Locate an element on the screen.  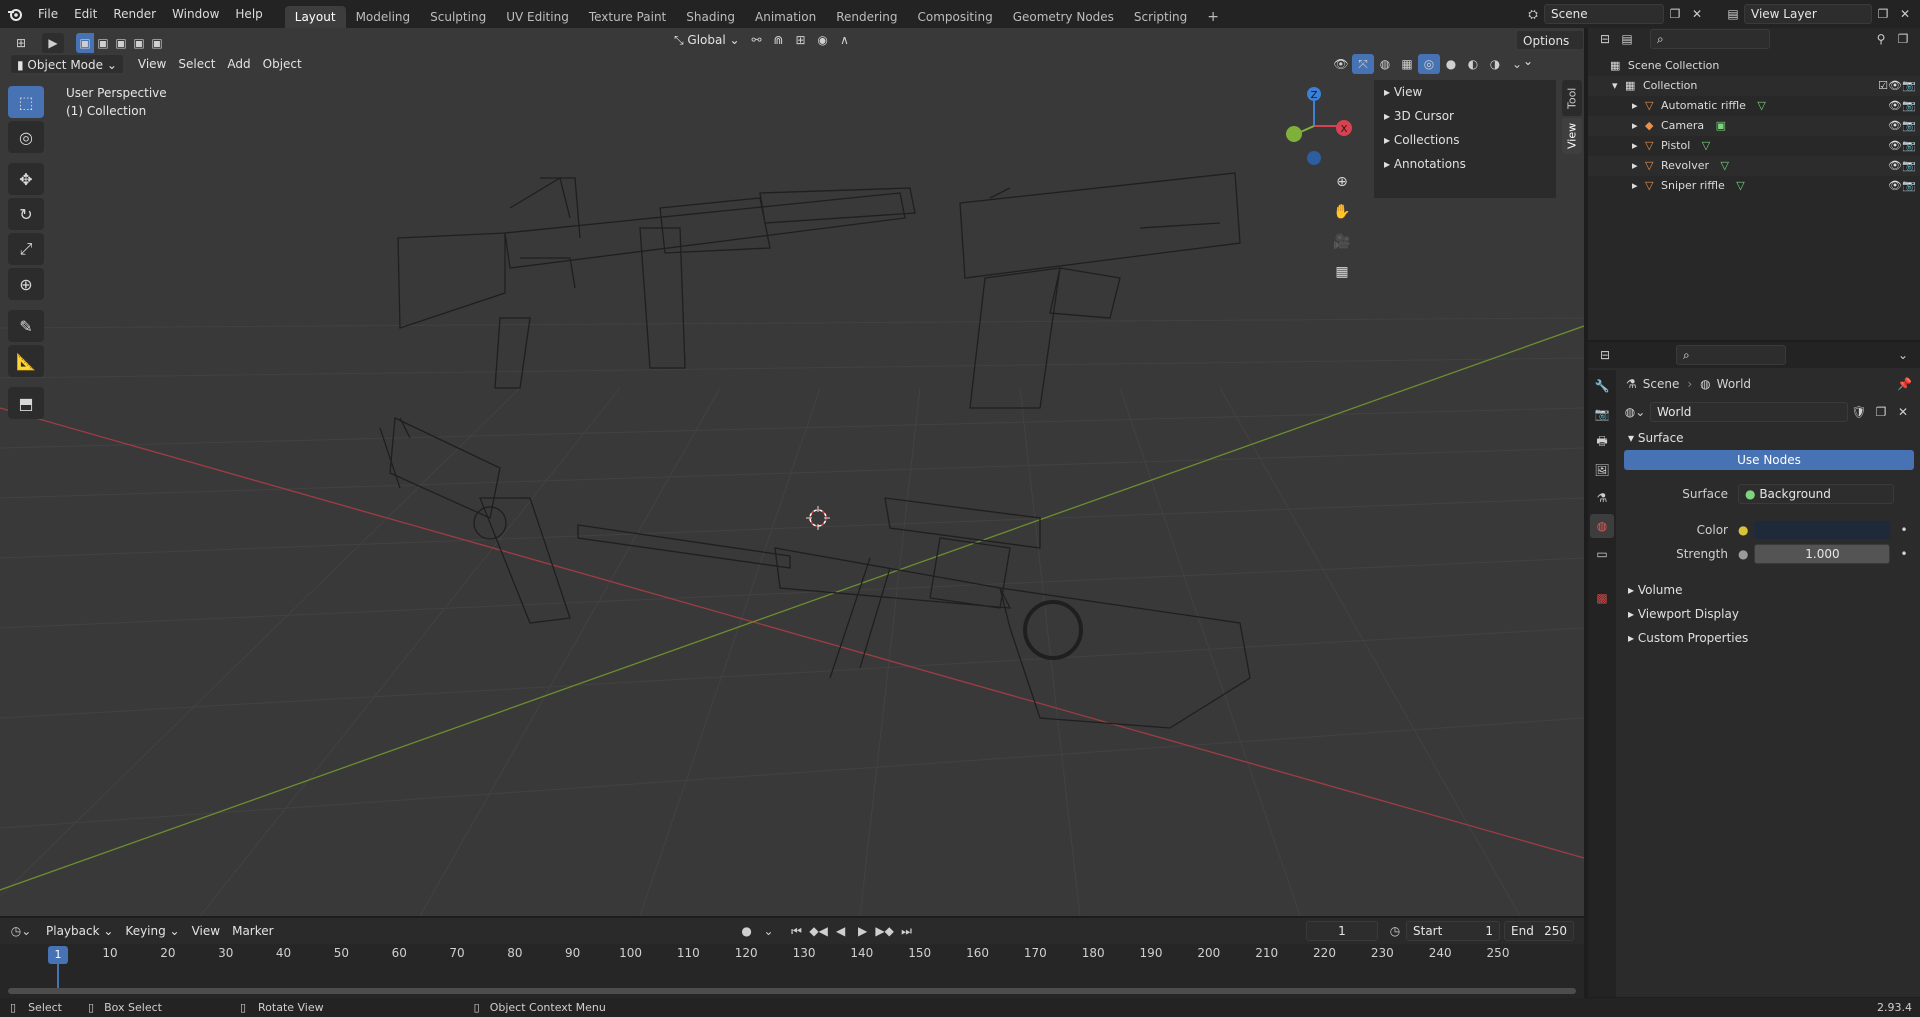
world-browse-icon: ◍⌄ is located at coordinates (1635, 412).